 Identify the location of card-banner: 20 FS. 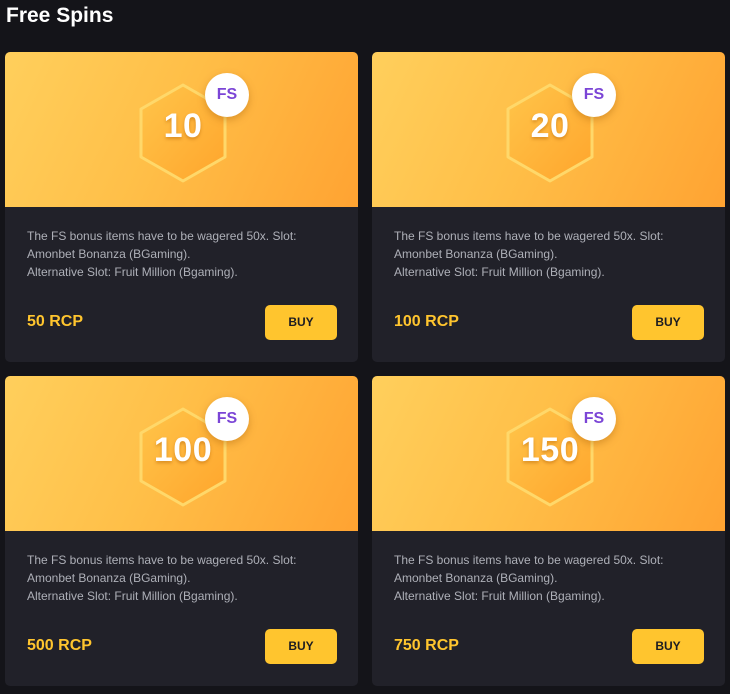
(548, 129).